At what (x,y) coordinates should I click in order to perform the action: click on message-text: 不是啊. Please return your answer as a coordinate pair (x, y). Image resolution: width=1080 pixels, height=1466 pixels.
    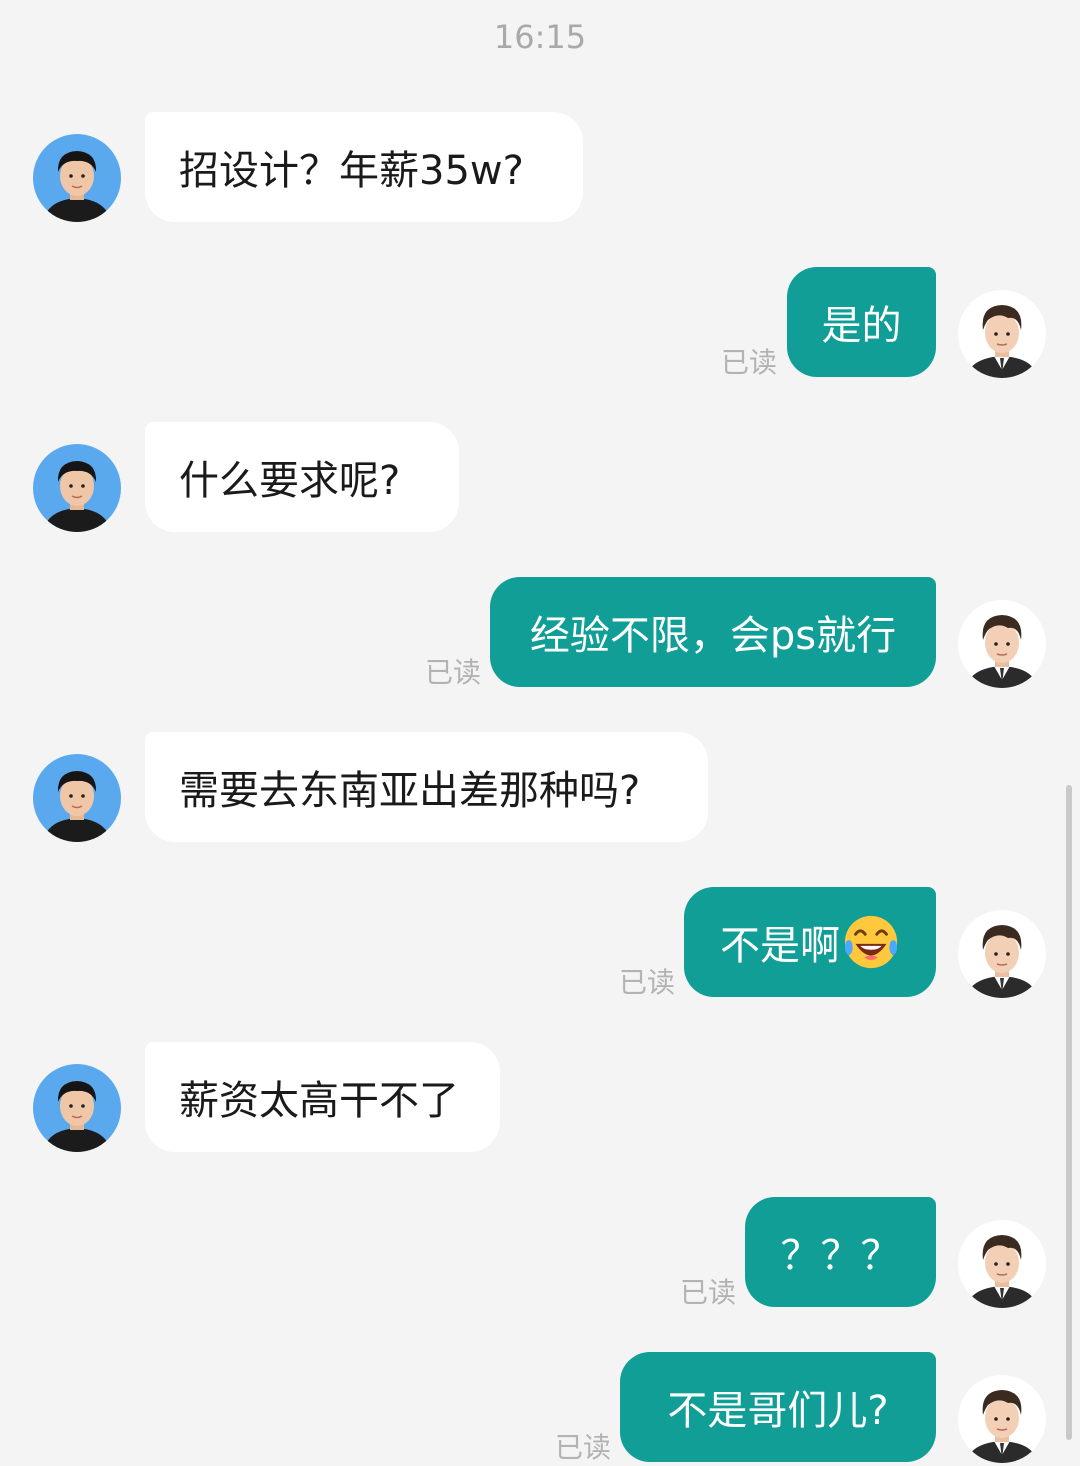
    Looking at the image, I should click on (780, 946).